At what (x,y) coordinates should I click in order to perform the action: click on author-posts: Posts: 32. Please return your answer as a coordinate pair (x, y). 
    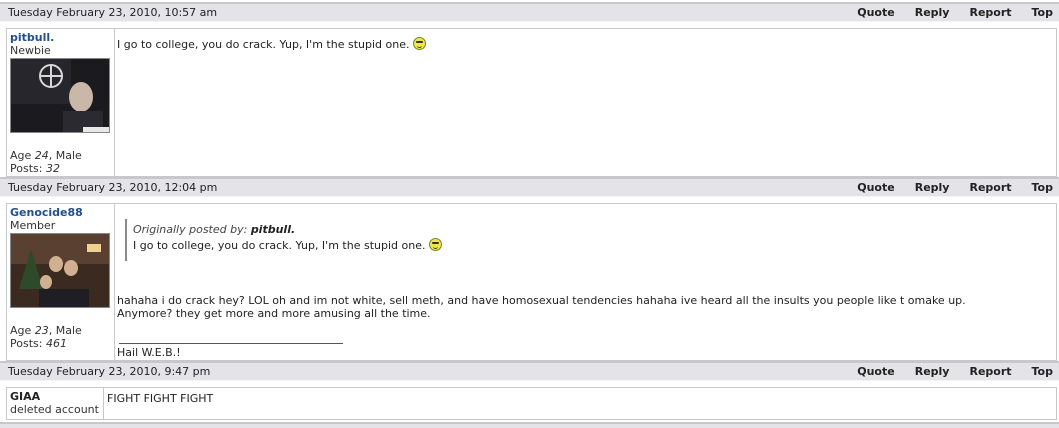
    Looking at the image, I should click on (35, 168).